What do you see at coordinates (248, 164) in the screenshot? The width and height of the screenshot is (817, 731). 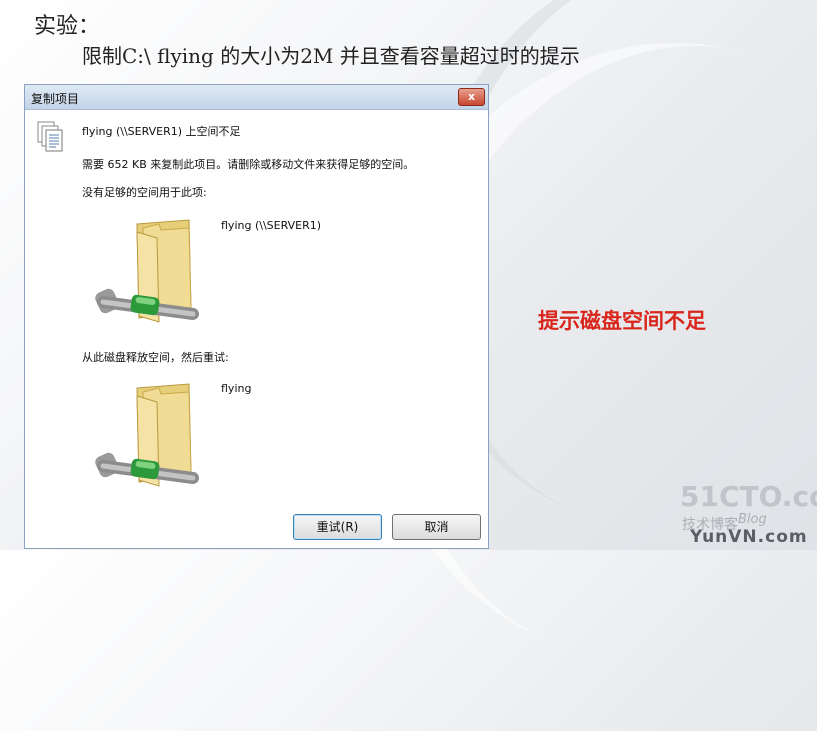 I see `dialog-message: 需要 652 KB 来复制此项目。请删除或移动文件来获得足够的空间。` at bounding box center [248, 164].